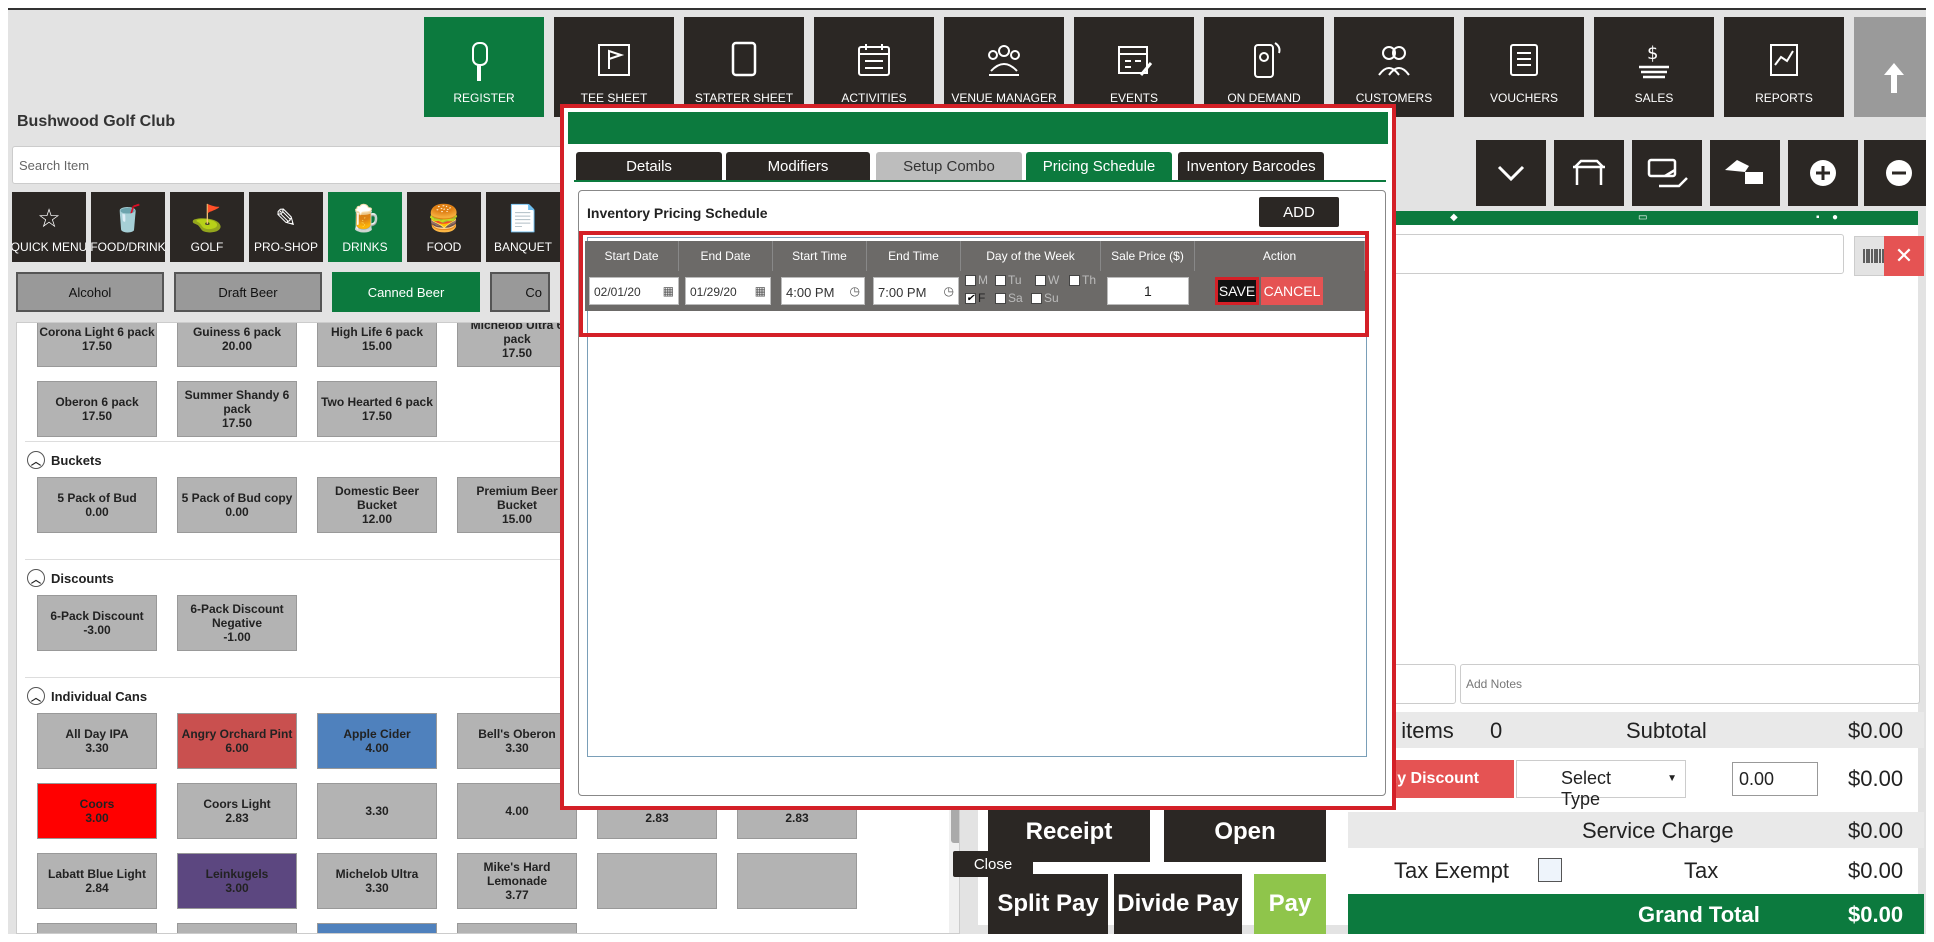  What do you see at coordinates (1524, 67) in the screenshot?
I see `nav-vouchers-button: VOUCHERS` at bounding box center [1524, 67].